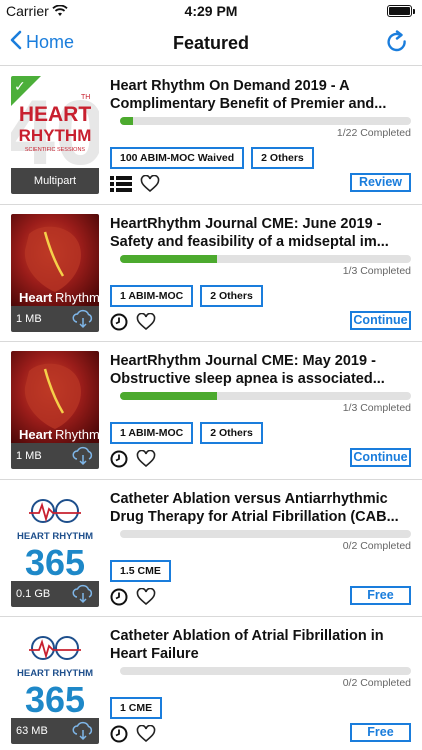 This screenshot has width=422, height=750. I want to click on credit-badges: 1.5 CME, so click(140, 570).